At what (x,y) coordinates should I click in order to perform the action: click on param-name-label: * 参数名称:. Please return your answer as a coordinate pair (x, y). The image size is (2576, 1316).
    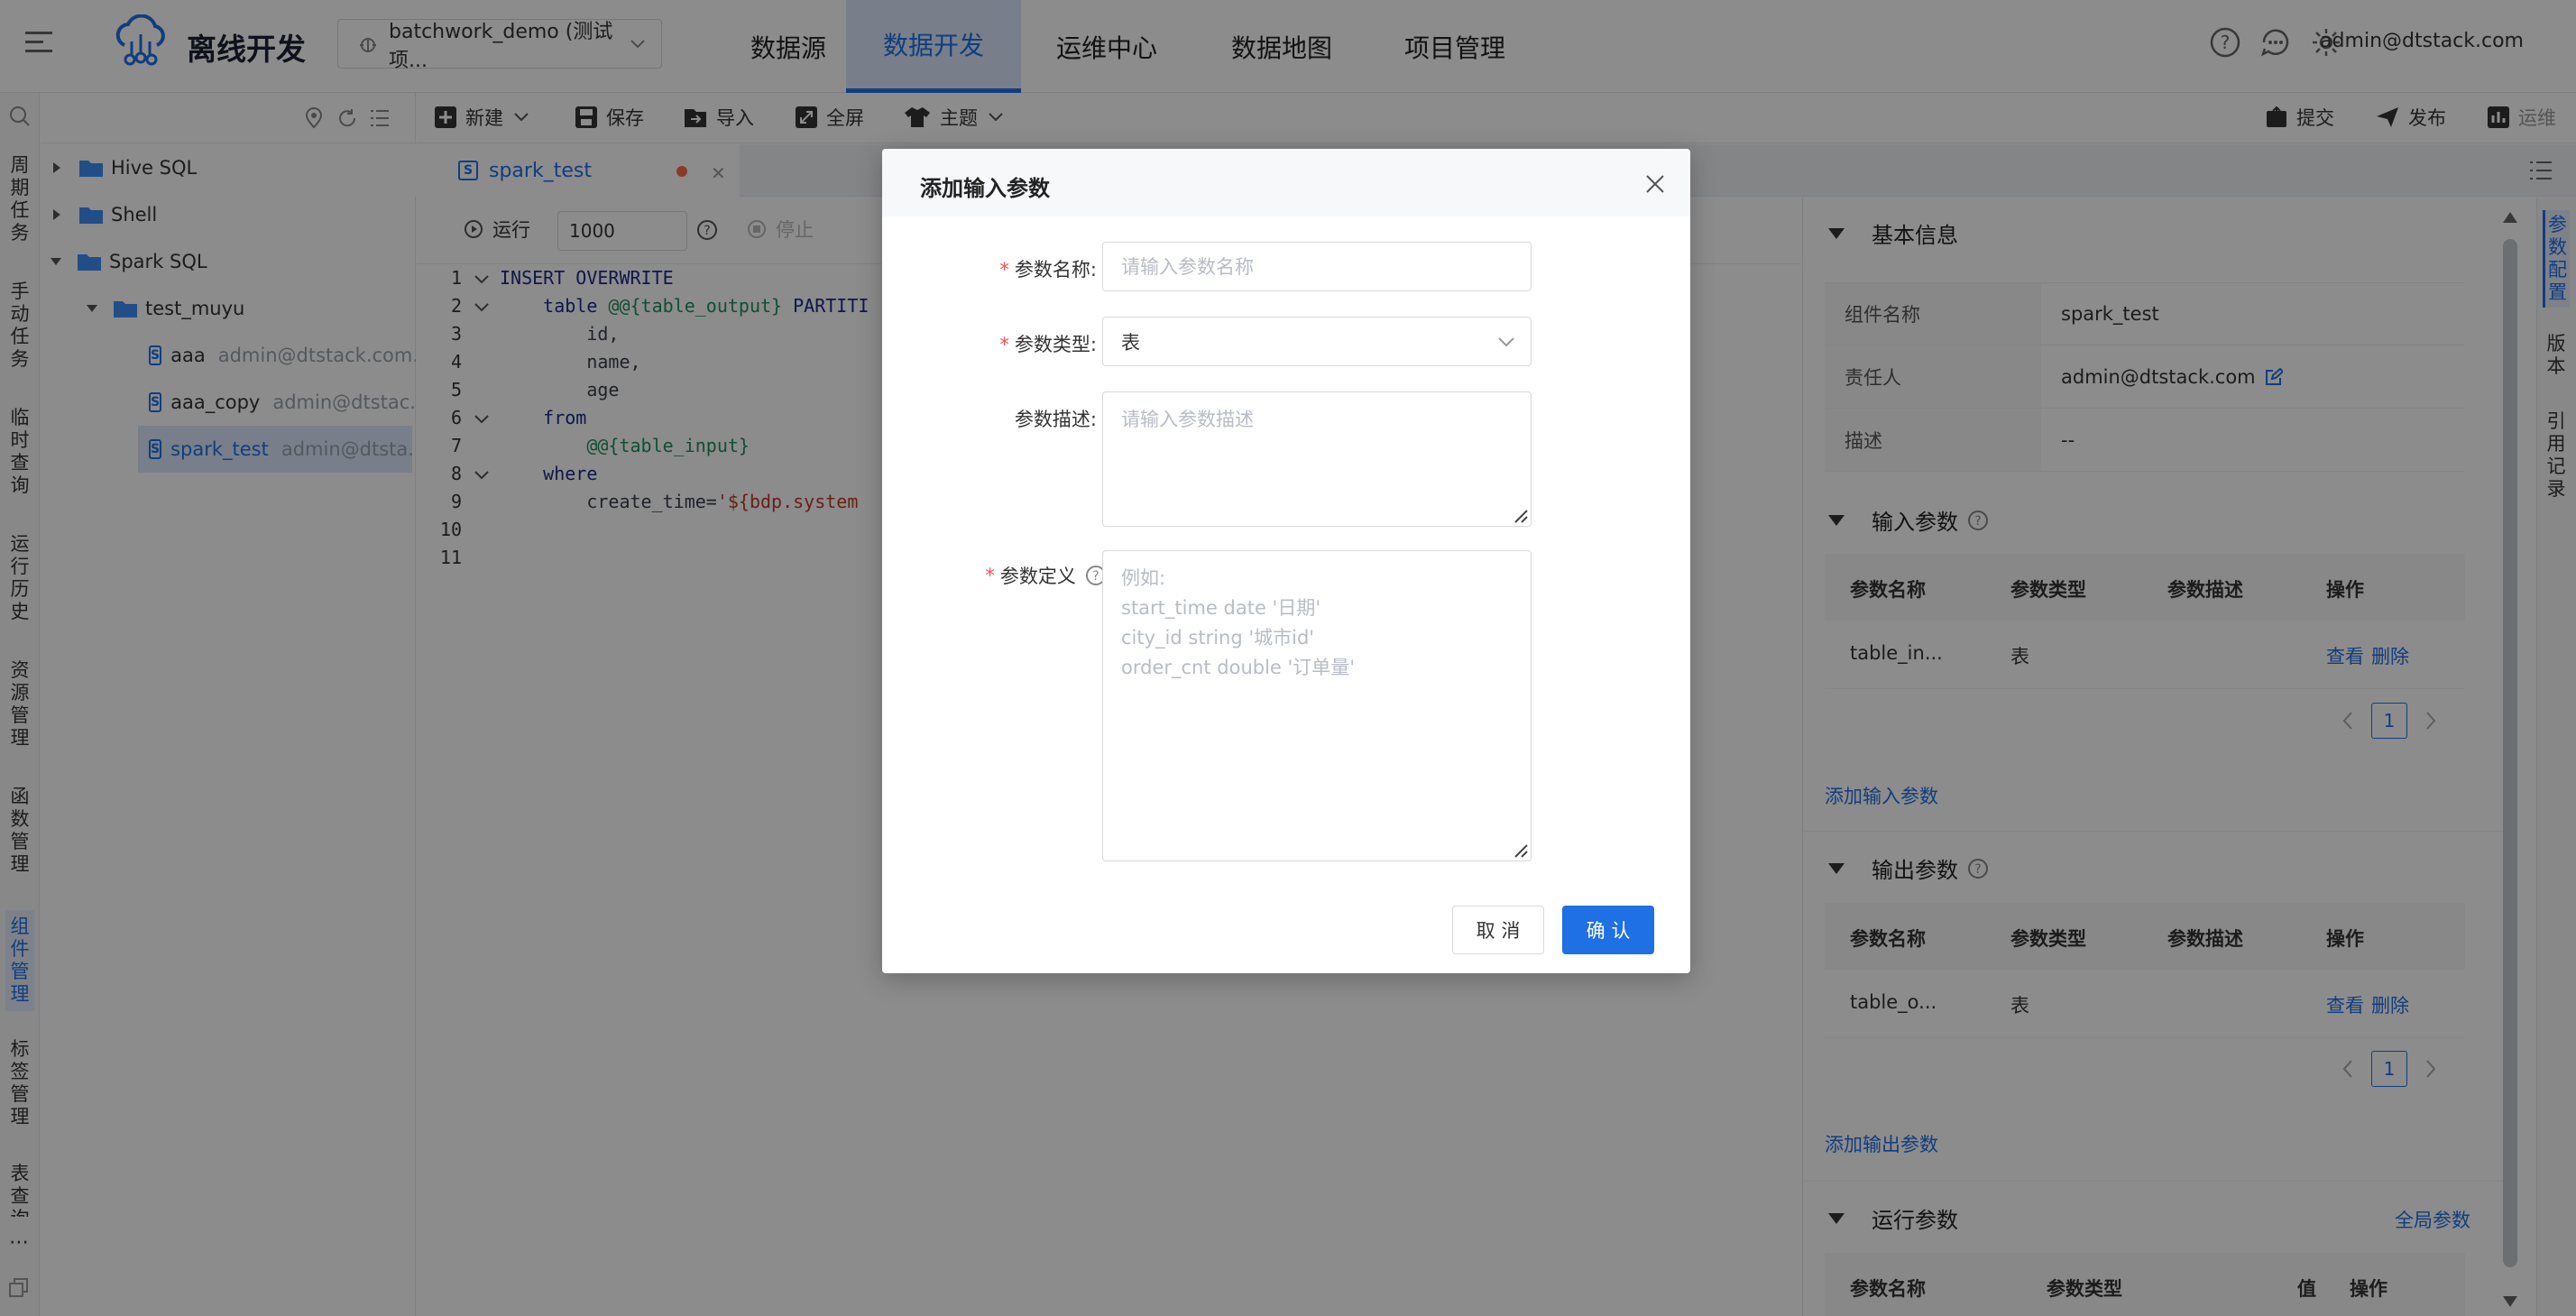
    Looking at the image, I should click on (1048, 270).